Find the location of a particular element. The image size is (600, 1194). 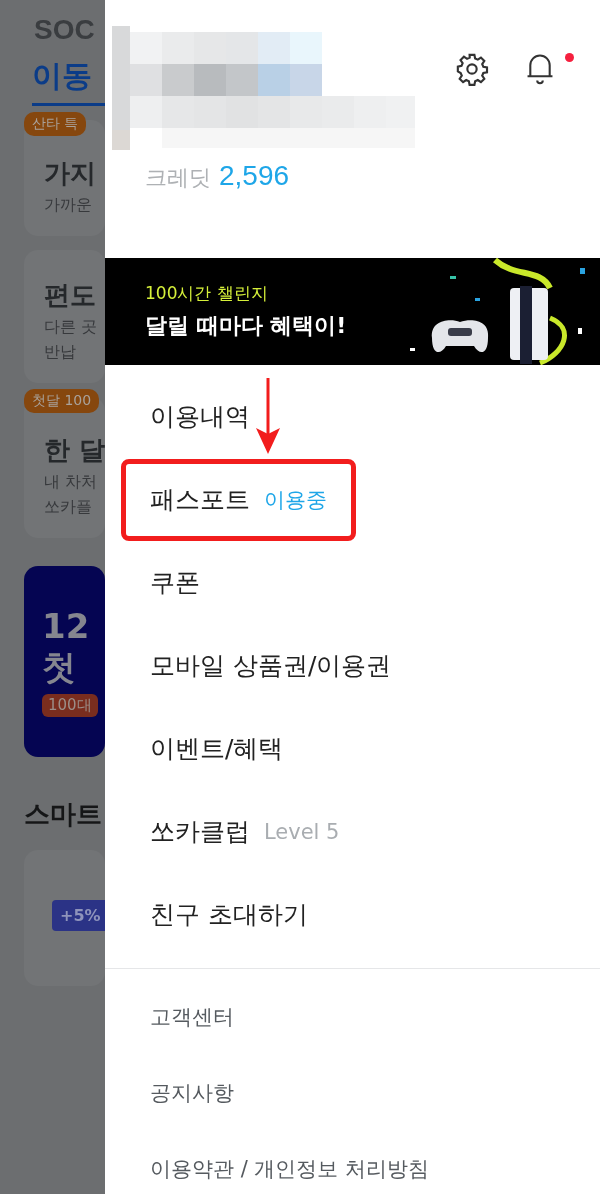

menu-item: 쏘카클럽 is located at coordinates (200, 831).